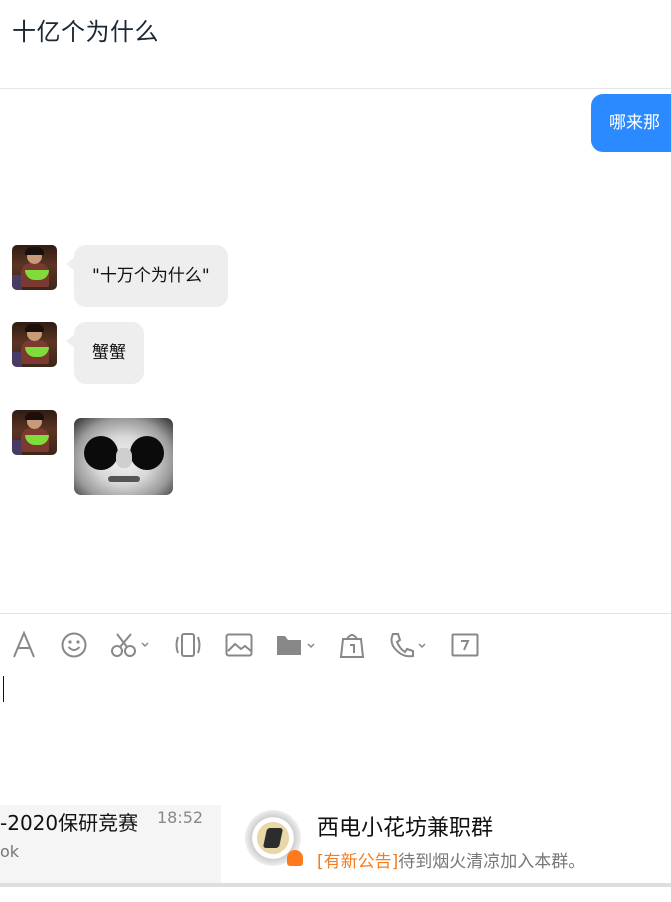 The height and width of the screenshot is (902, 671). Describe the element at coordinates (409, 645) in the screenshot. I see `phone-icon` at that location.